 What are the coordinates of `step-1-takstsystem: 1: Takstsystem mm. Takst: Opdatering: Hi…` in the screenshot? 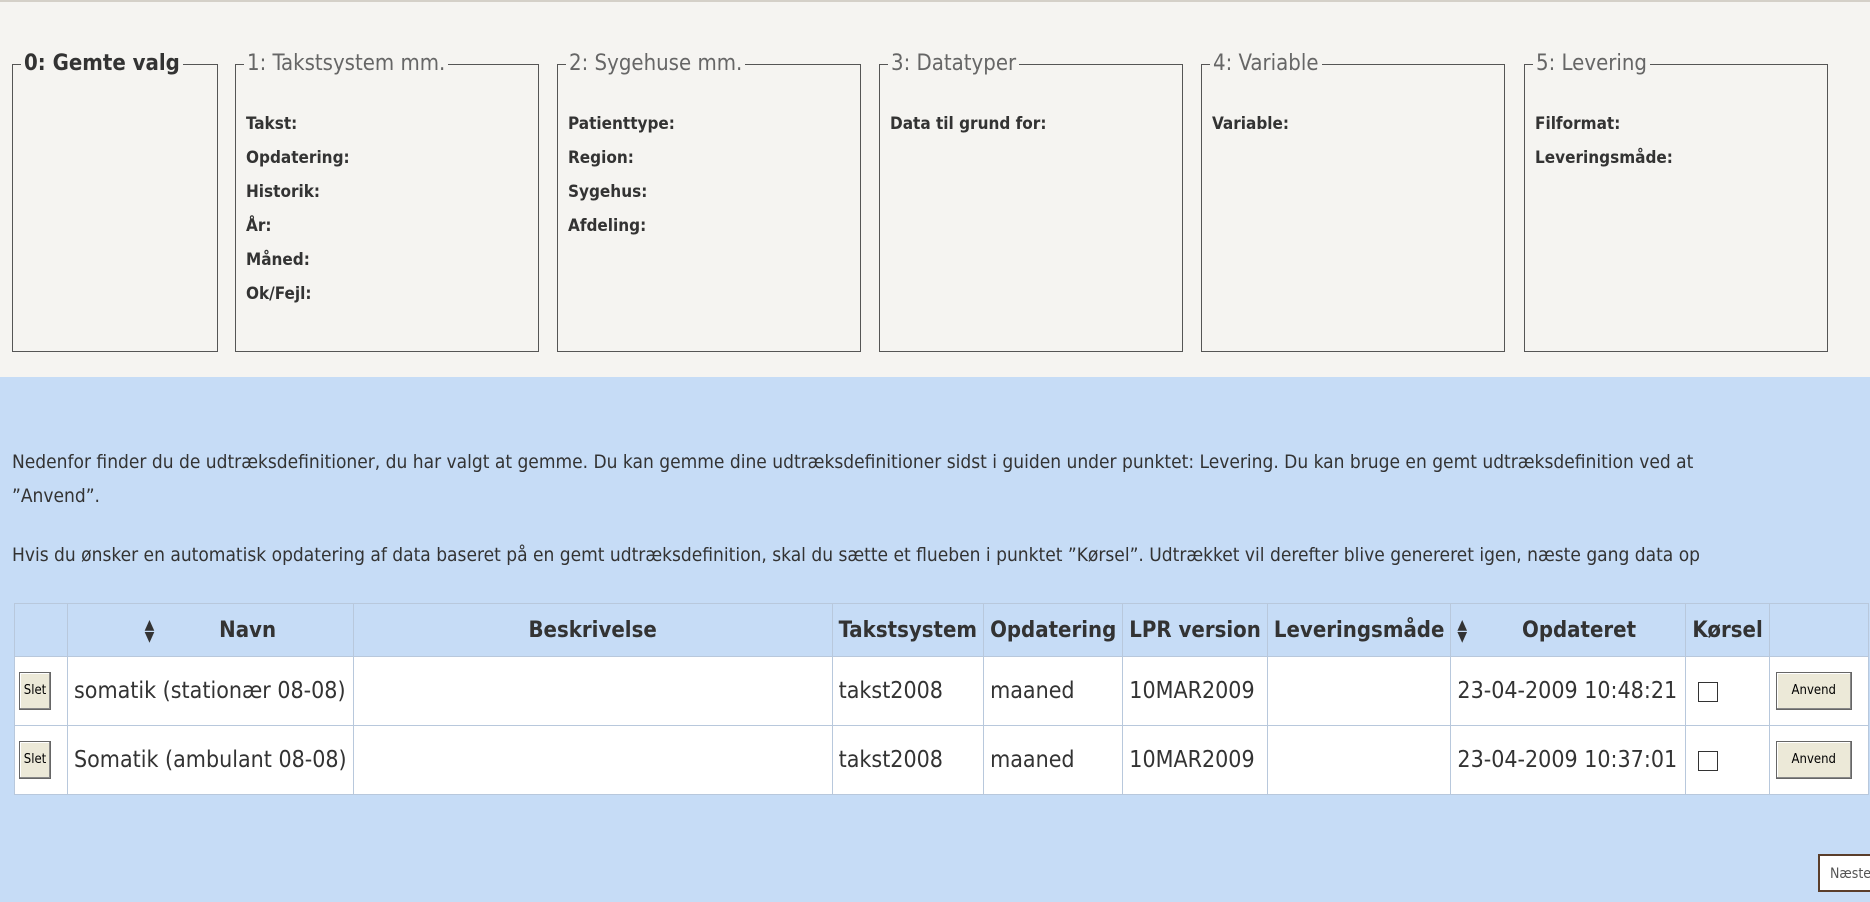 It's located at (387, 202).